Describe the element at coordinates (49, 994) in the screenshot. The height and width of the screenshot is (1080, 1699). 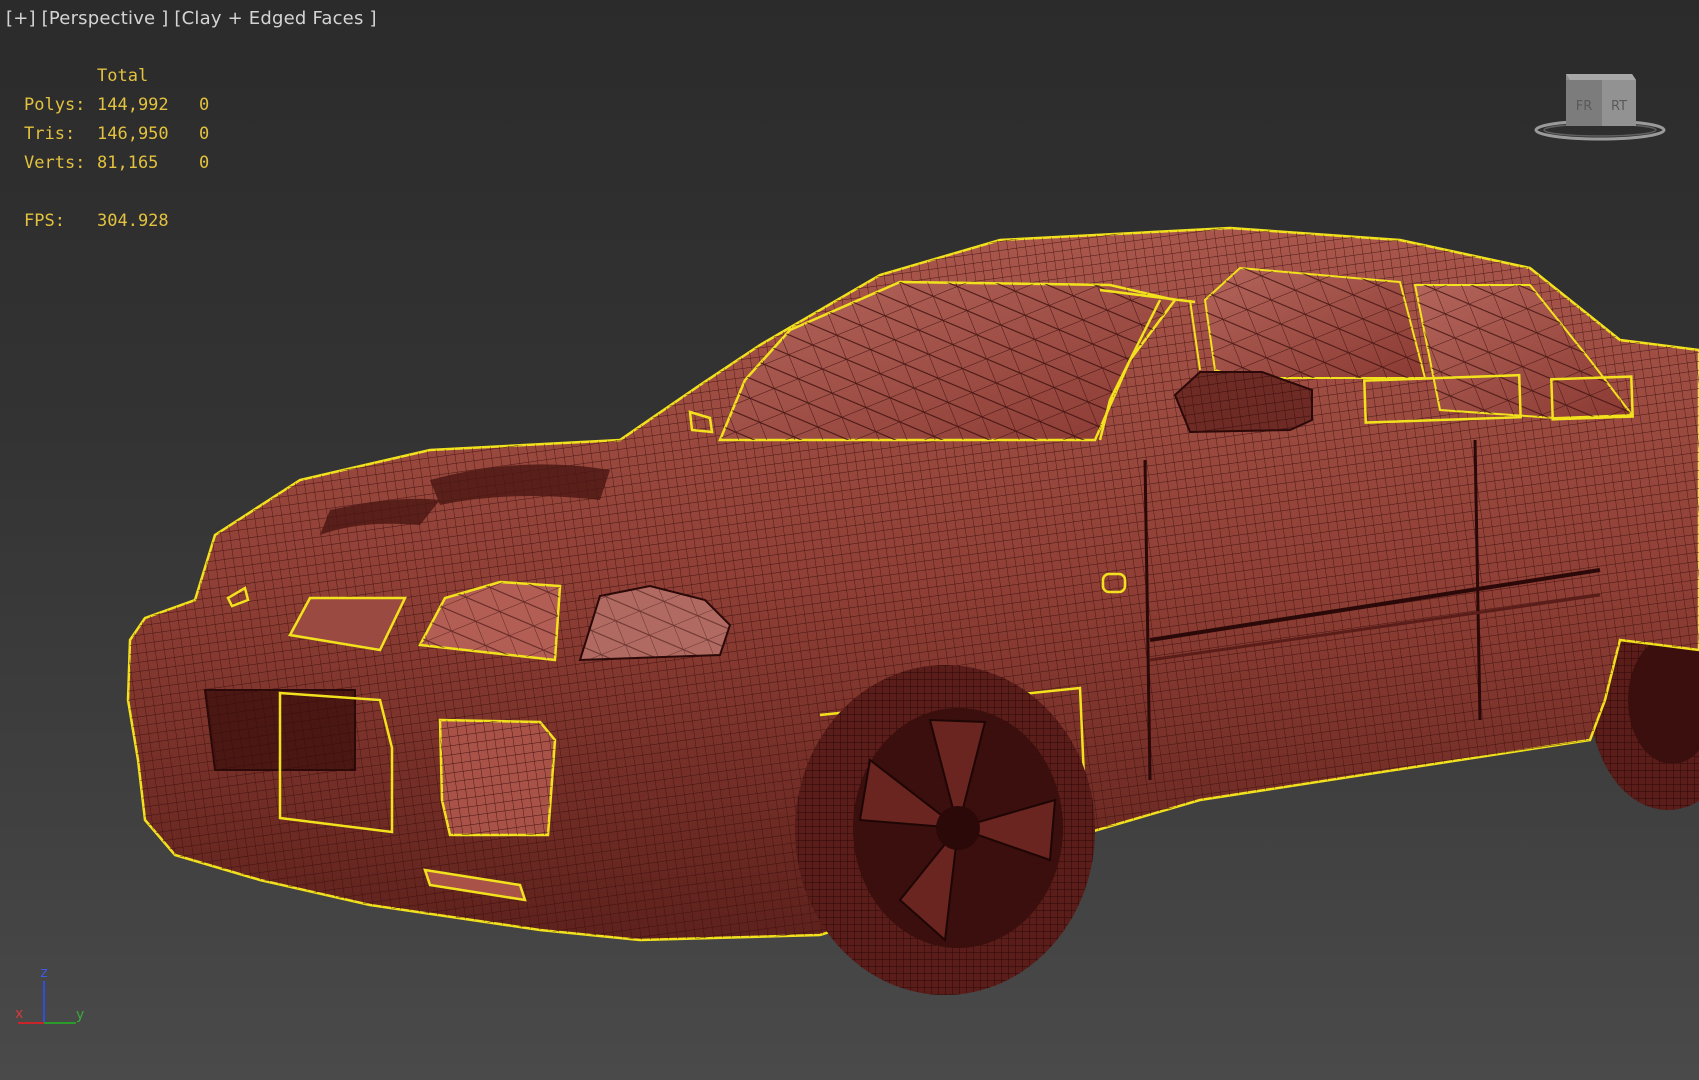
I see `axis-tripod-icon: z x y` at that location.